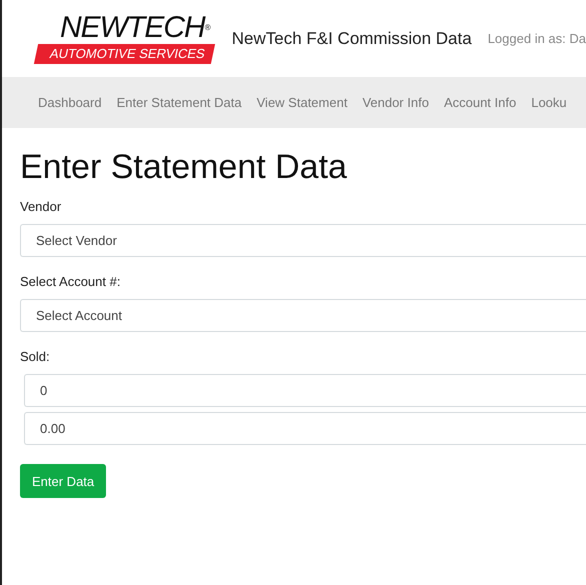  What do you see at coordinates (480, 102) in the screenshot?
I see `nav-link: Account Info` at bounding box center [480, 102].